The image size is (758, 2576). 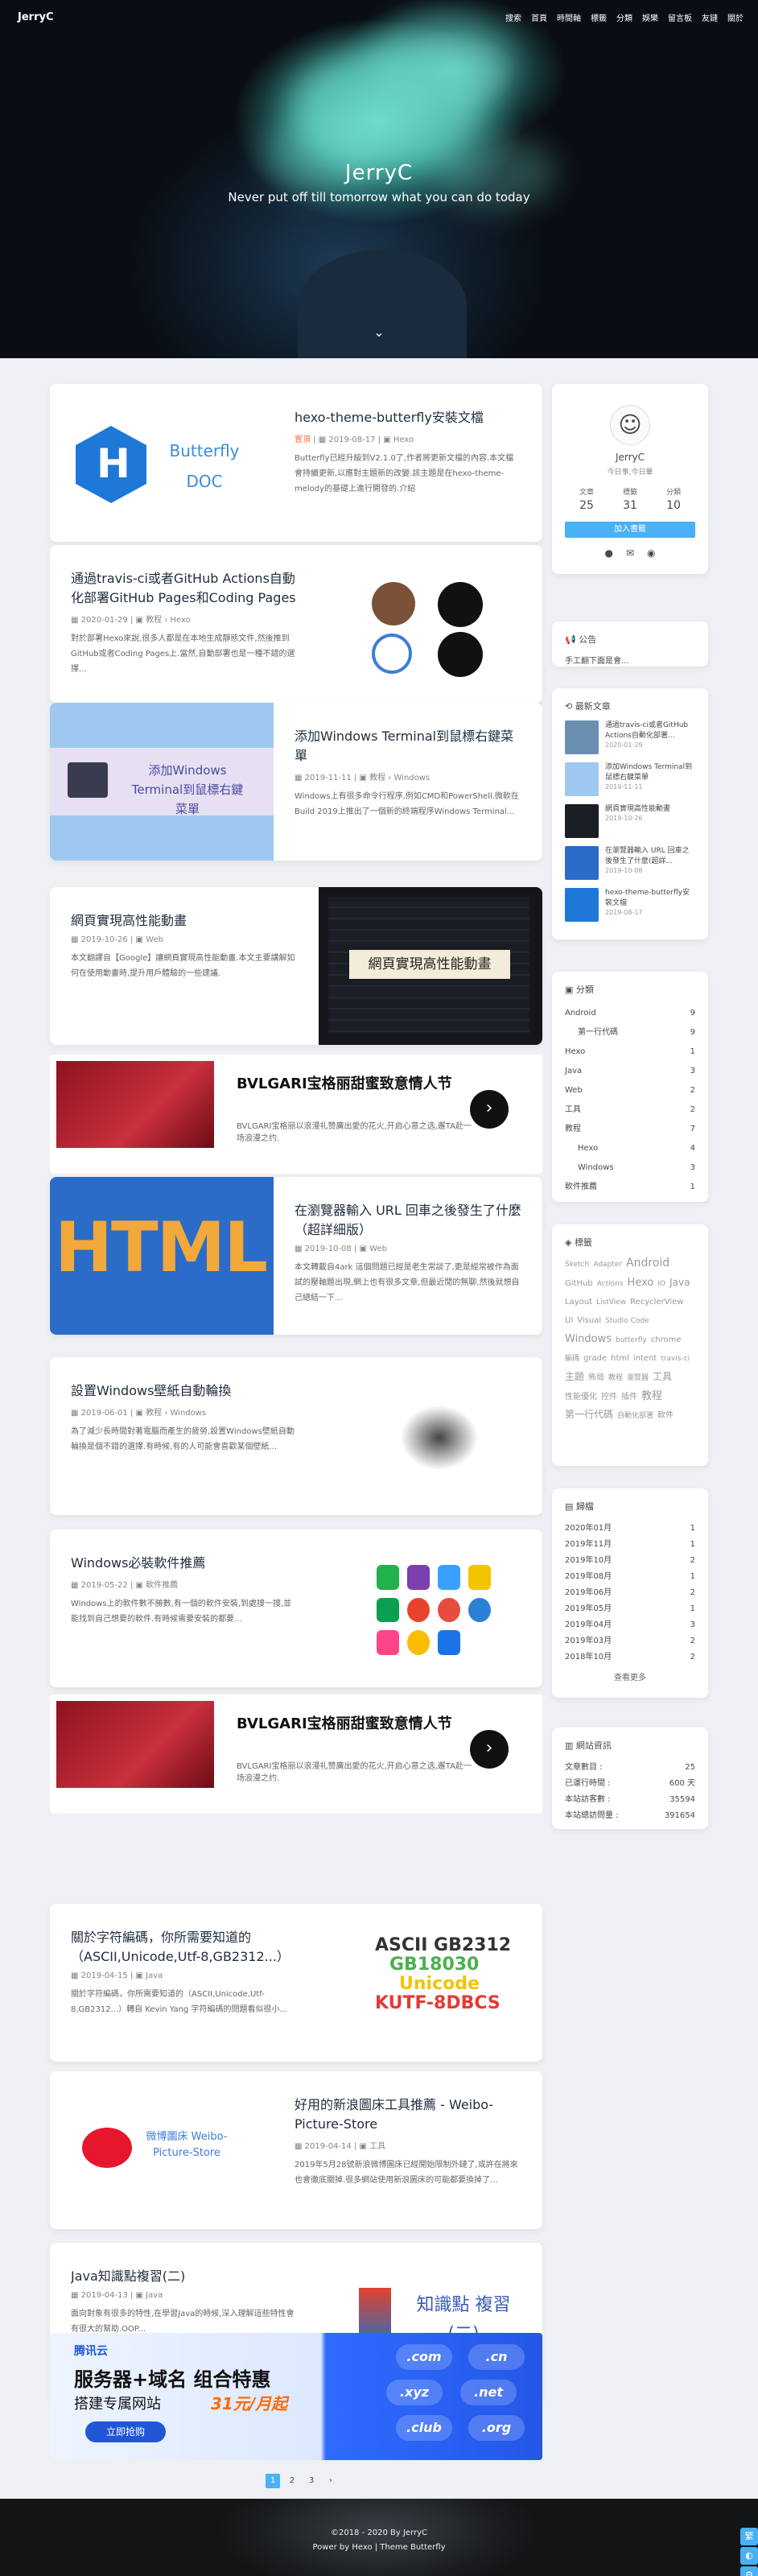 I want to click on tag-link: 佈局, so click(x=596, y=1378).